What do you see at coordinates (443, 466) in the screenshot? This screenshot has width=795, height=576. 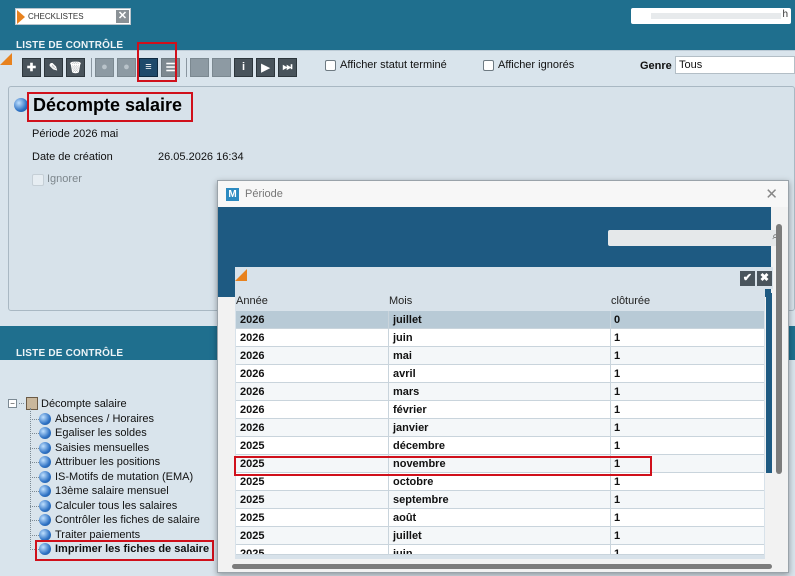 I see `highlight-box-november-row` at bounding box center [443, 466].